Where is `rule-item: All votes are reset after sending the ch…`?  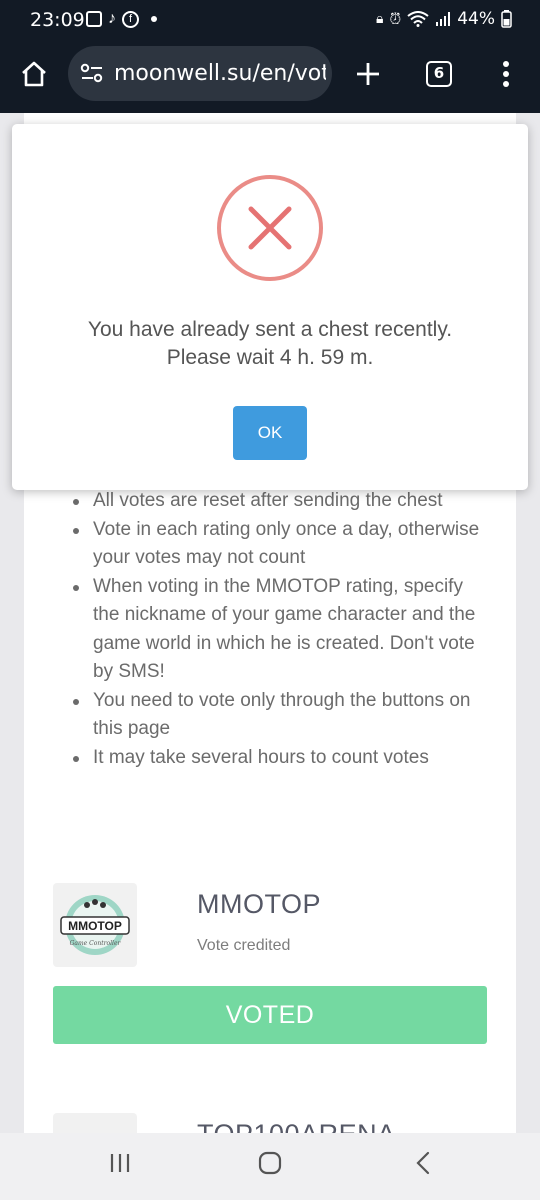 rule-item: All votes are reset after sending the ch… is located at coordinates (279, 501).